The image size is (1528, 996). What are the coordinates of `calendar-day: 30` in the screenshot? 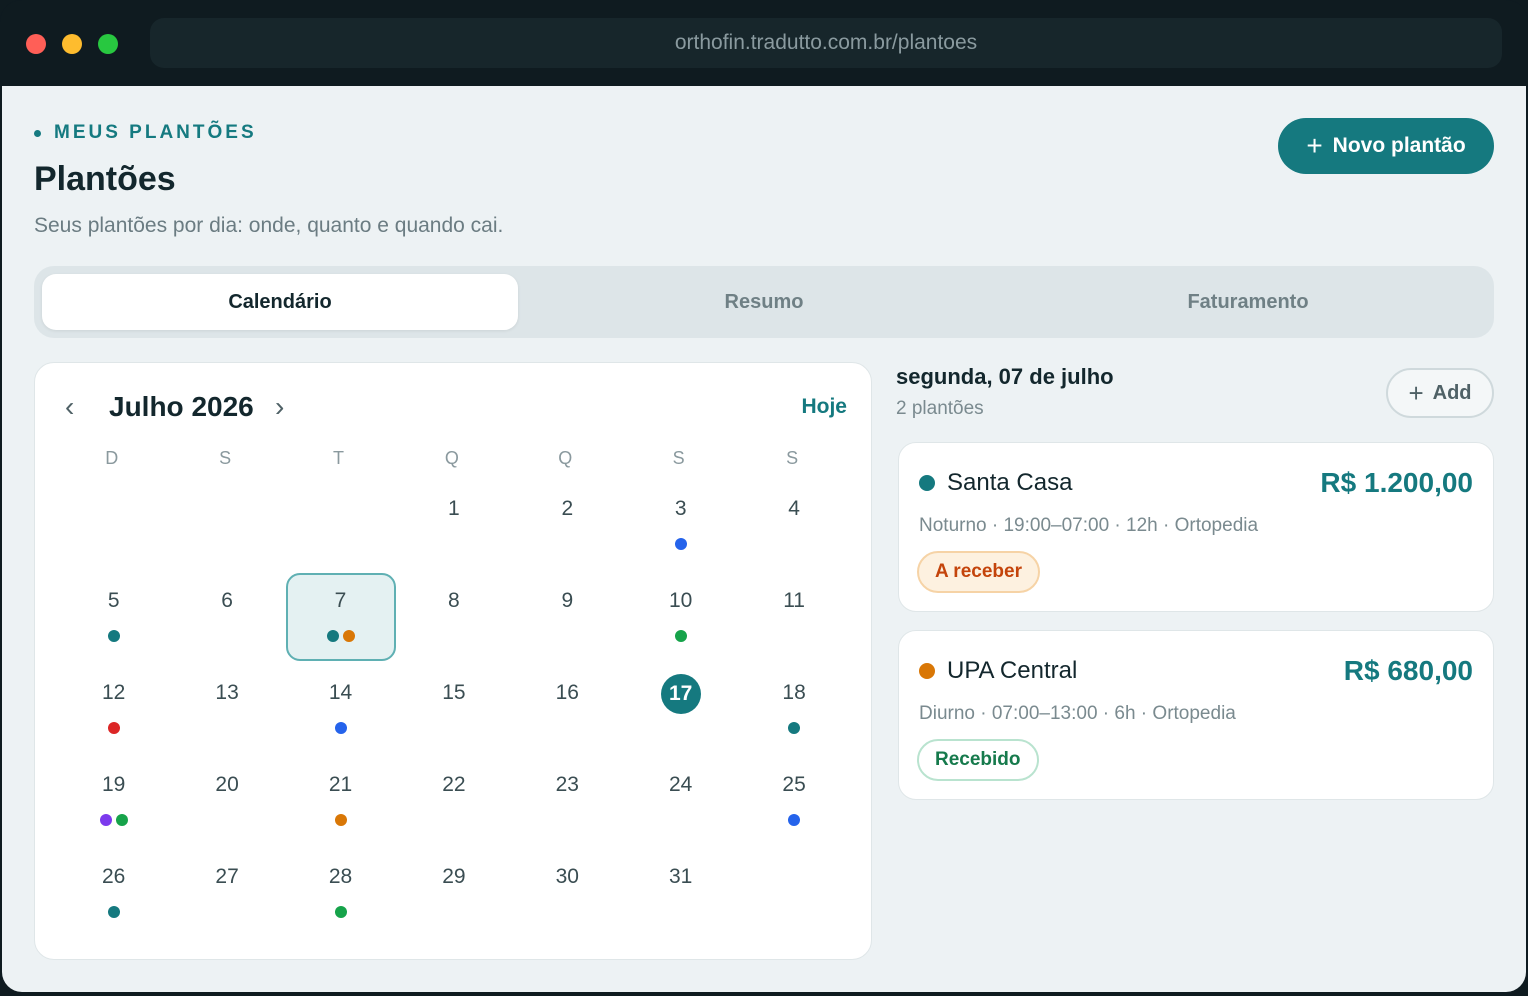 It's located at (567, 894).